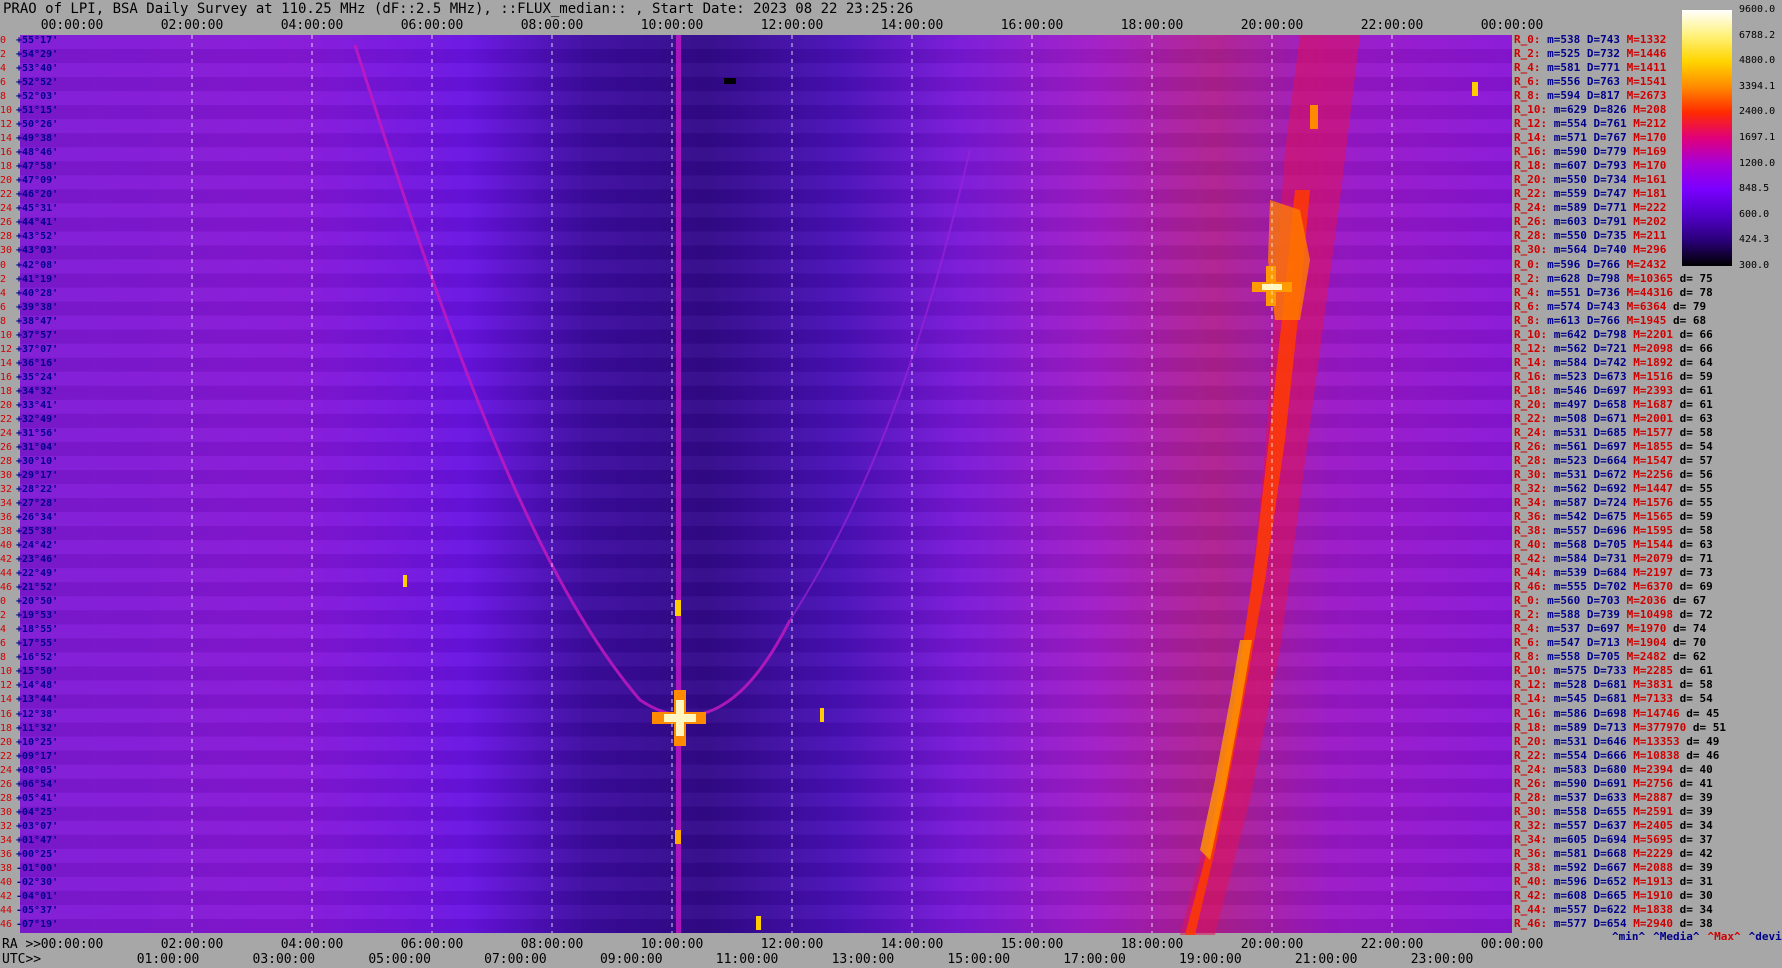 This screenshot has height=968, width=1782. Describe the element at coordinates (1606, 320) in the screenshot. I see `stats-dd: D=766` at that location.